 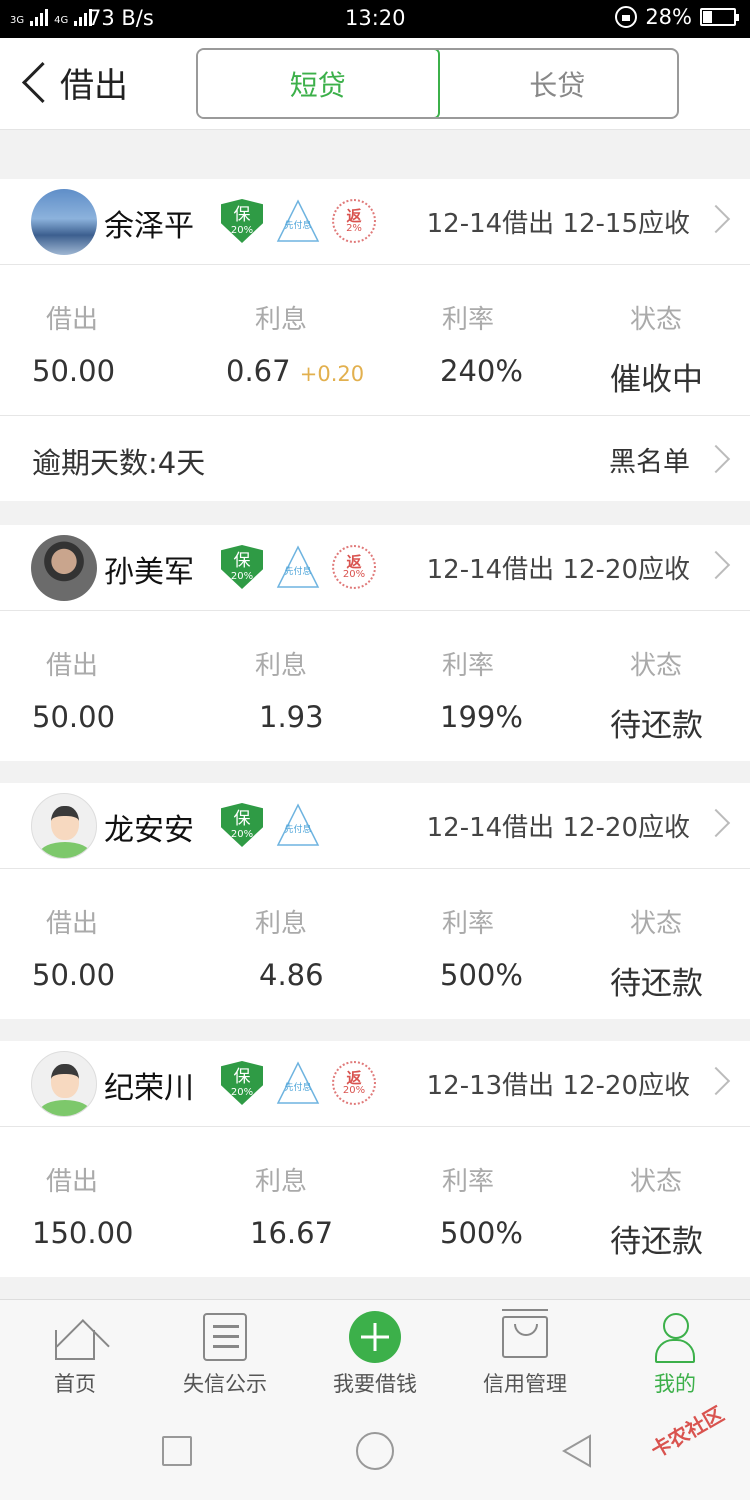 I want to click on interest-value: 4.86, so click(x=291, y=975).